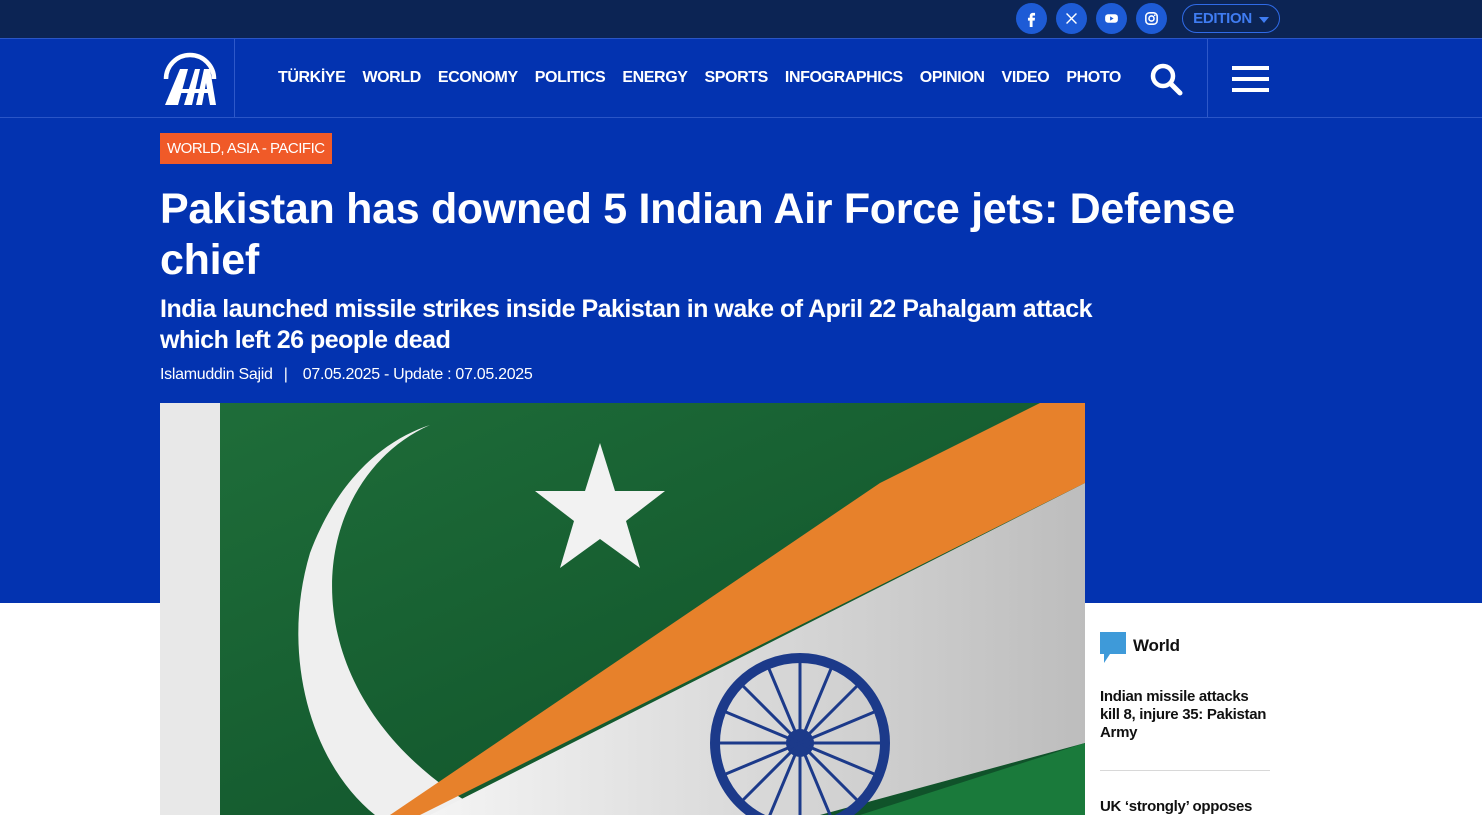 The width and height of the screenshot is (1482, 816). What do you see at coordinates (190, 78) in the screenshot?
I see `aa-logo` at bounding box center [190, 78].